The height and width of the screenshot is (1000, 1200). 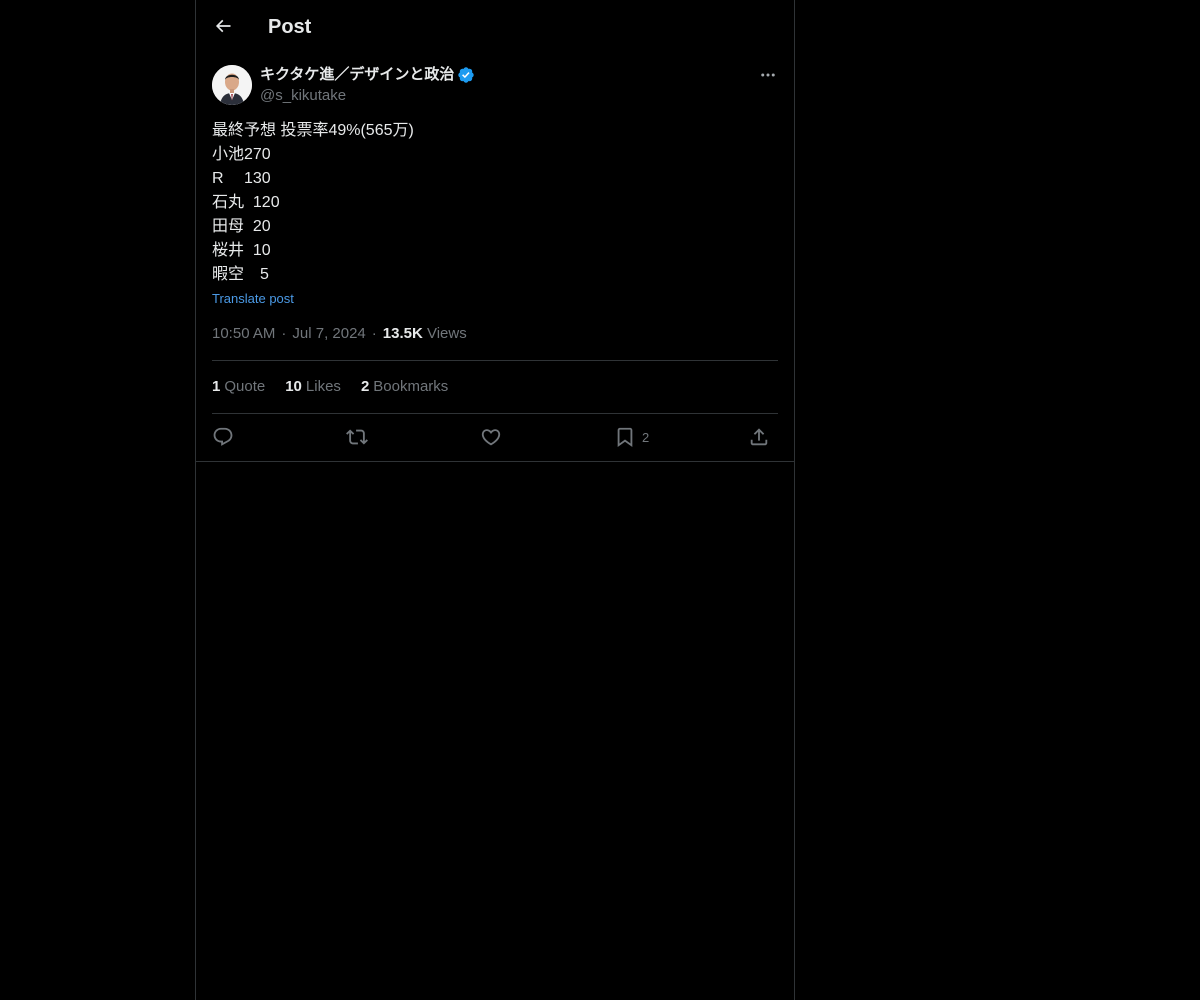 I want to click on share-icon, so click(x=759, y=437).